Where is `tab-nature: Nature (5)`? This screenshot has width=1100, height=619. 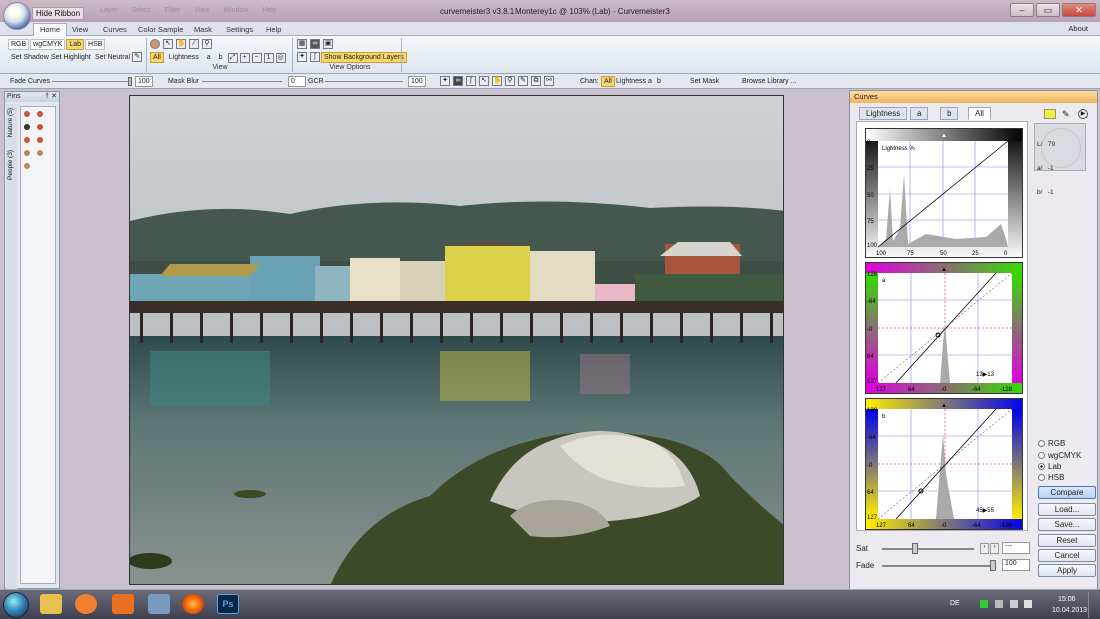 tab-nature: Nature (5) is located at coordinates (10, 122).